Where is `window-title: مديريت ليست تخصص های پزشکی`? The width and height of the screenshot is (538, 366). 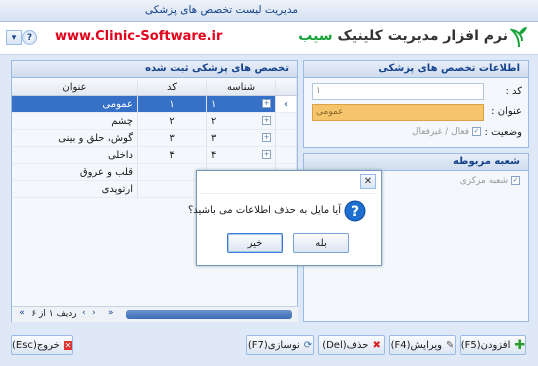
window-title: مديريت ليست تخصص های پزشکی is located at coordinates (221, 10).